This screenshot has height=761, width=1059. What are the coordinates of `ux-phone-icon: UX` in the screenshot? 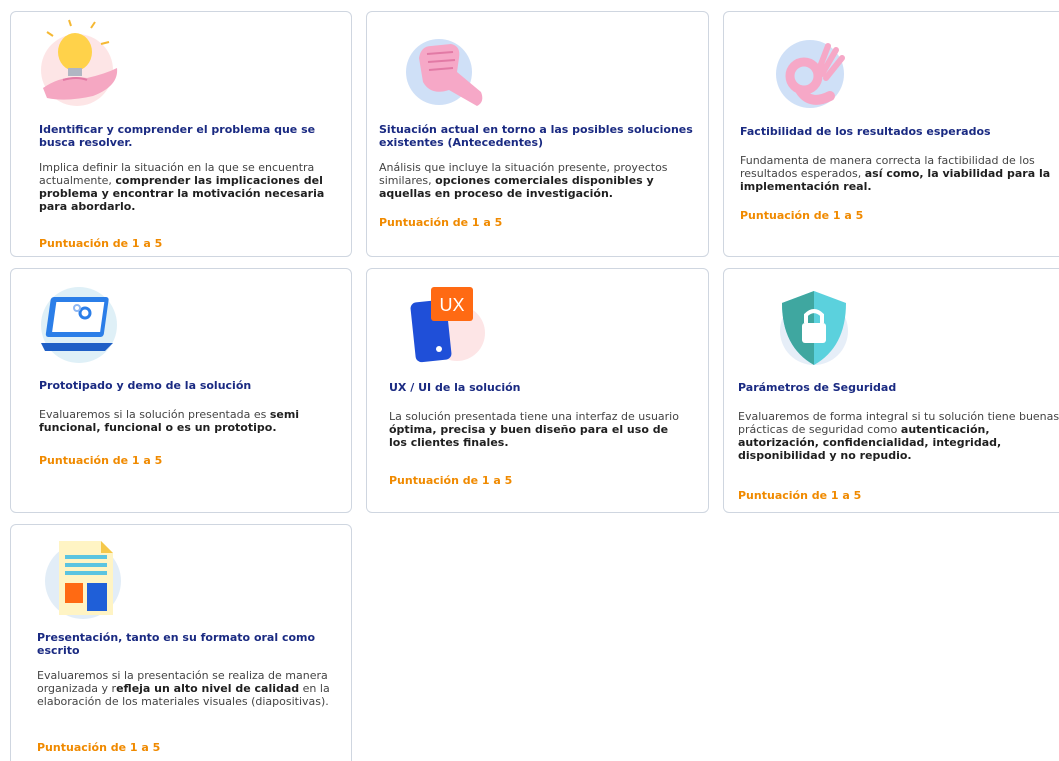 It's located at (452, 328).